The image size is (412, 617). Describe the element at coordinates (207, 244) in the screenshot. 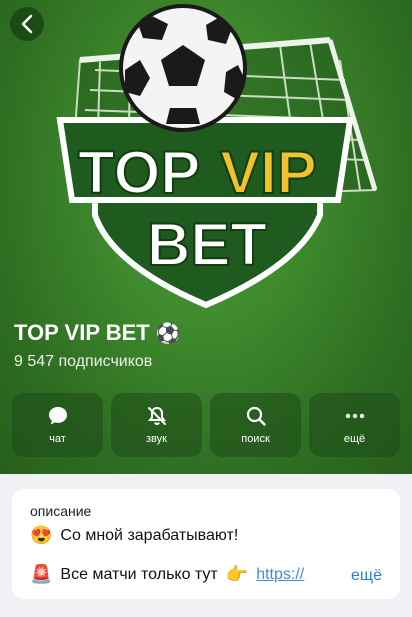

I see `logo-text-bet: BET` at that location.